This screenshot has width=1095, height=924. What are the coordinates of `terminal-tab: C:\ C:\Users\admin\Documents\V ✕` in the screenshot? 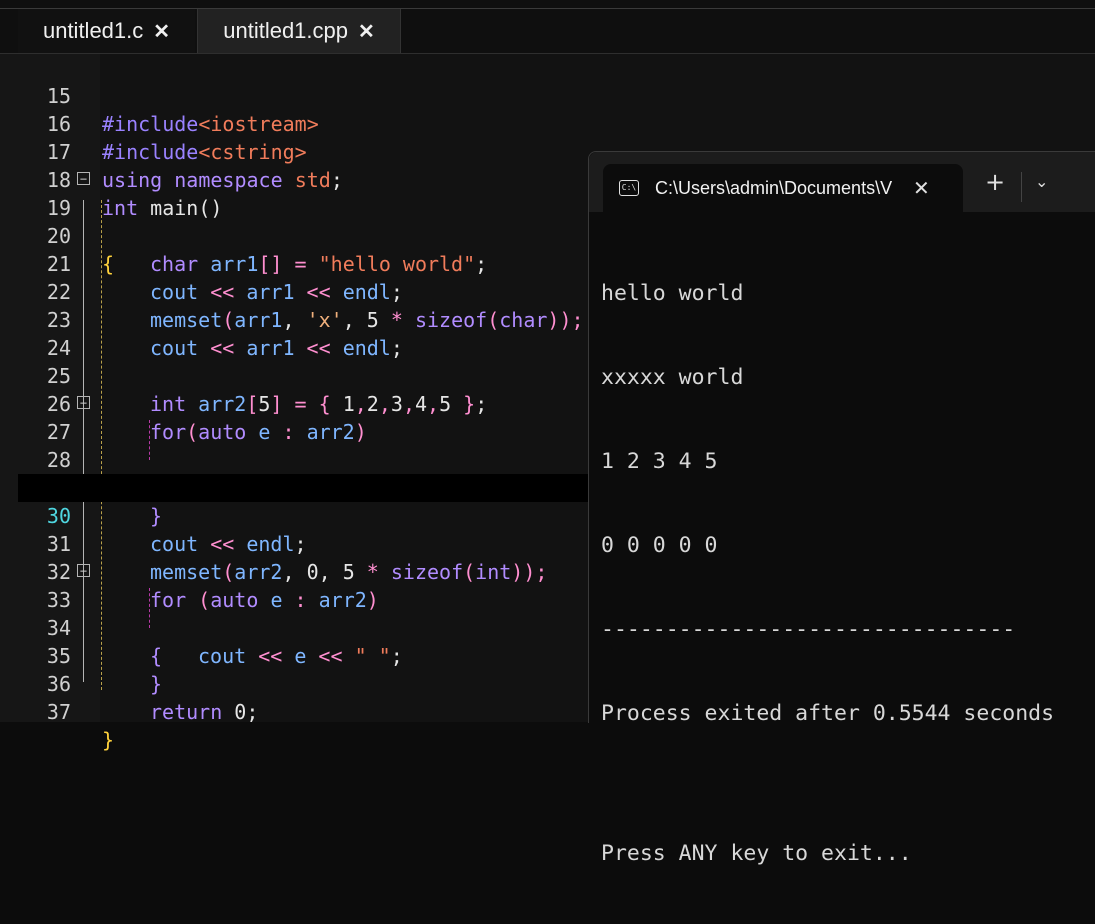 It's located at (783, 188).